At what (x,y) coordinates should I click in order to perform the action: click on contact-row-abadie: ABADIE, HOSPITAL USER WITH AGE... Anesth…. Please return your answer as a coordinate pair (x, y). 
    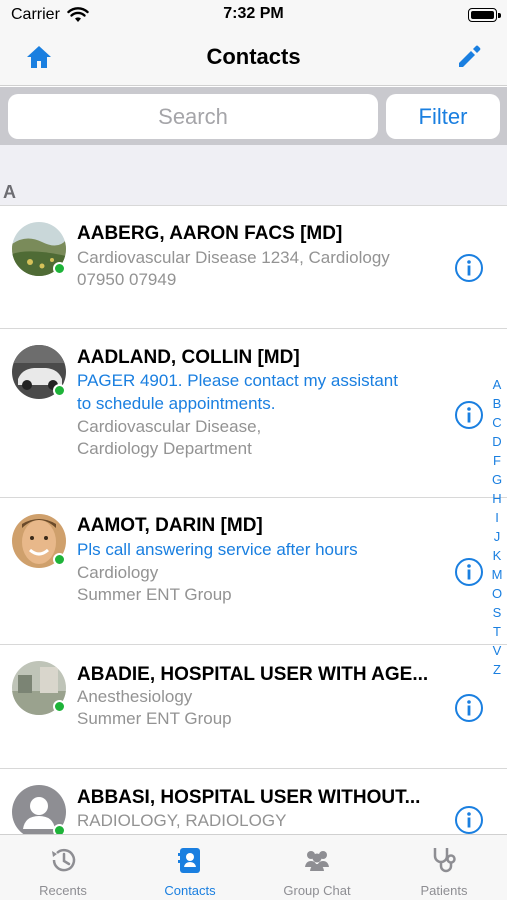
    Looking at the image, I should click on (253, 707).